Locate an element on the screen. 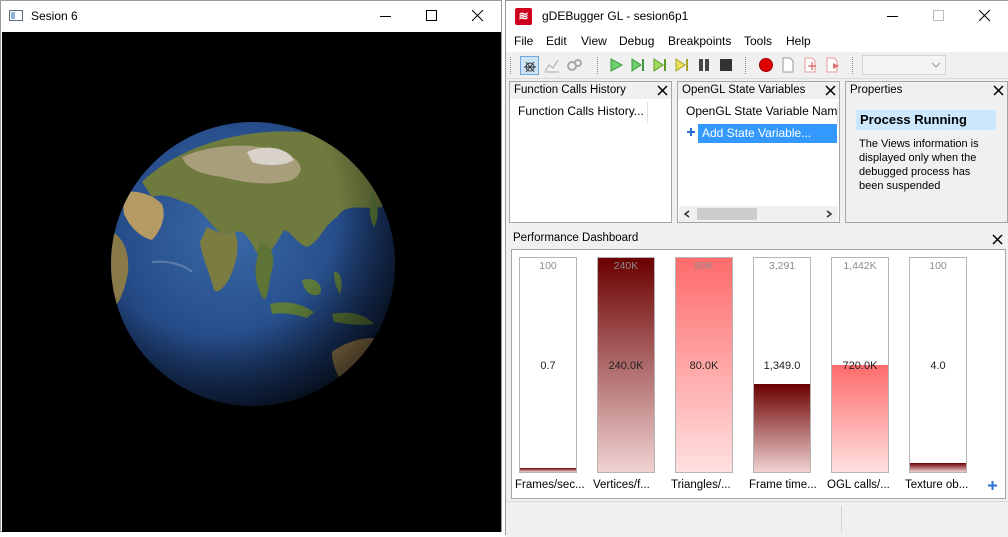  counter-bar: 3,291 1,349.0 is located at coordinates (782, 365).